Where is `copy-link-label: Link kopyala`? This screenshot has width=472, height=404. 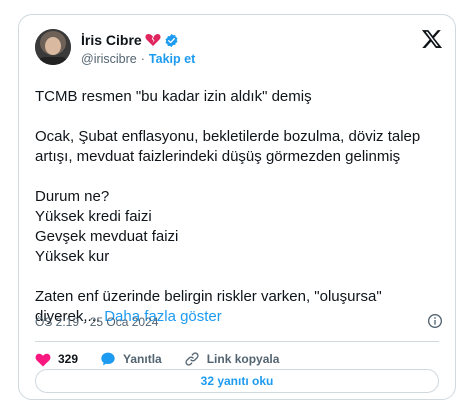
copy-link-label: Link kopyala is located at coordinates (243, 359).